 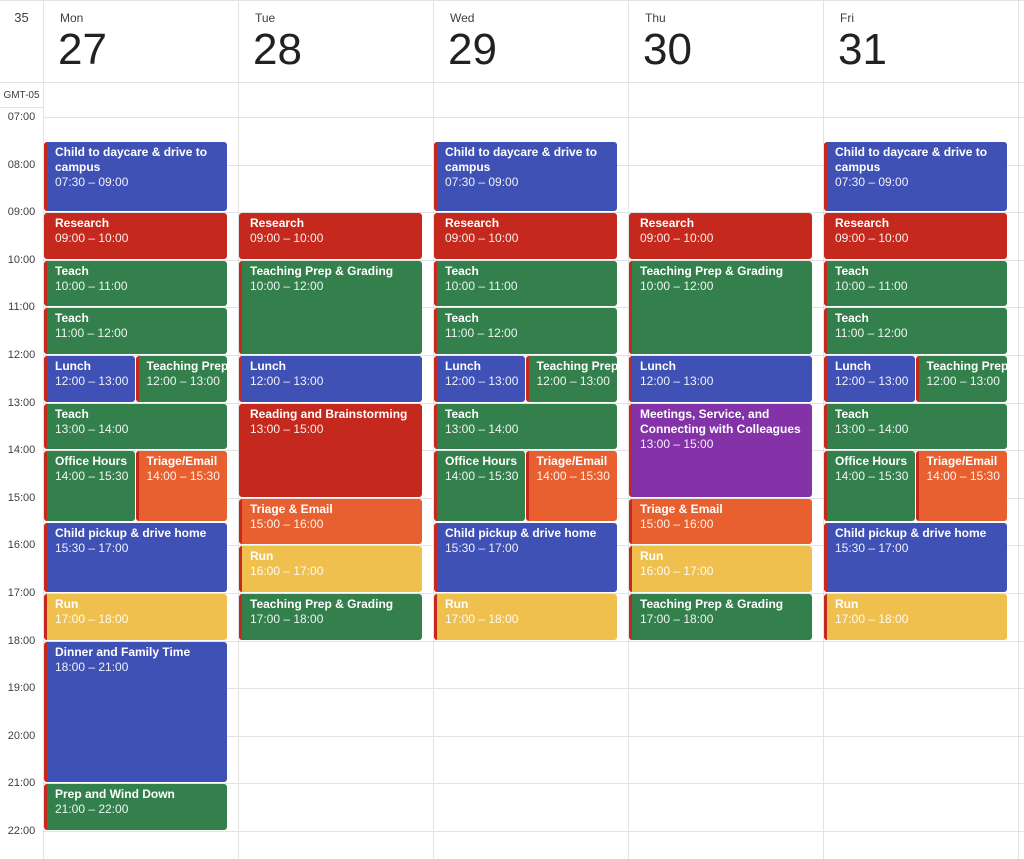 I want to click on hour-label: 19:00, so click(x=21, y=688).